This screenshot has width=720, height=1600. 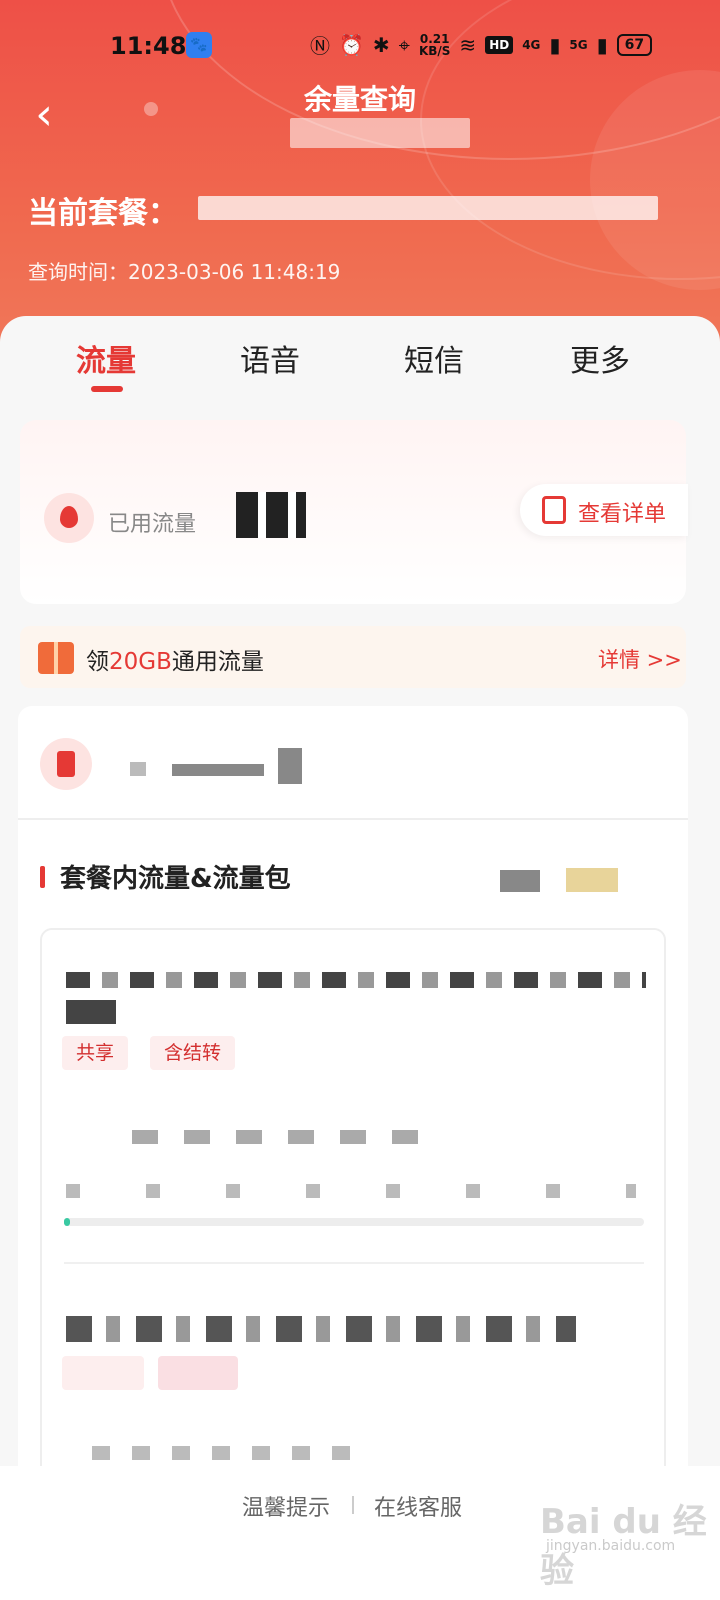 I want to click on blurred-badge, so click(x=592, y=880).